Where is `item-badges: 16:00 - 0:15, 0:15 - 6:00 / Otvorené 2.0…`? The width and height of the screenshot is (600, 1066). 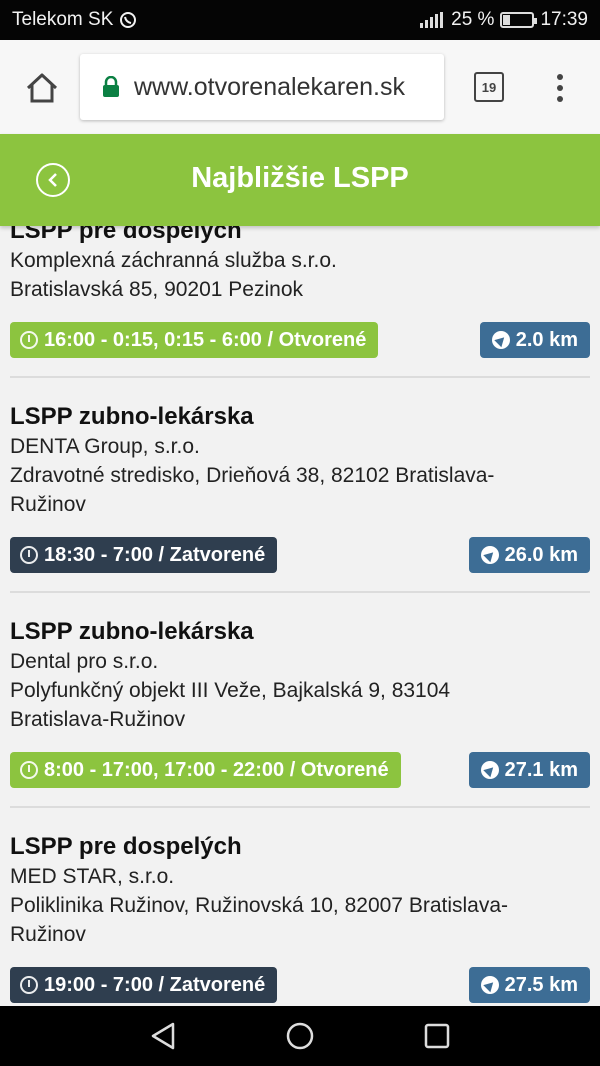 item-badges: 16:00 - 0:15, 0:15 - 6:00 / Otvorené 2.0… is located at coordinates (300, 340).